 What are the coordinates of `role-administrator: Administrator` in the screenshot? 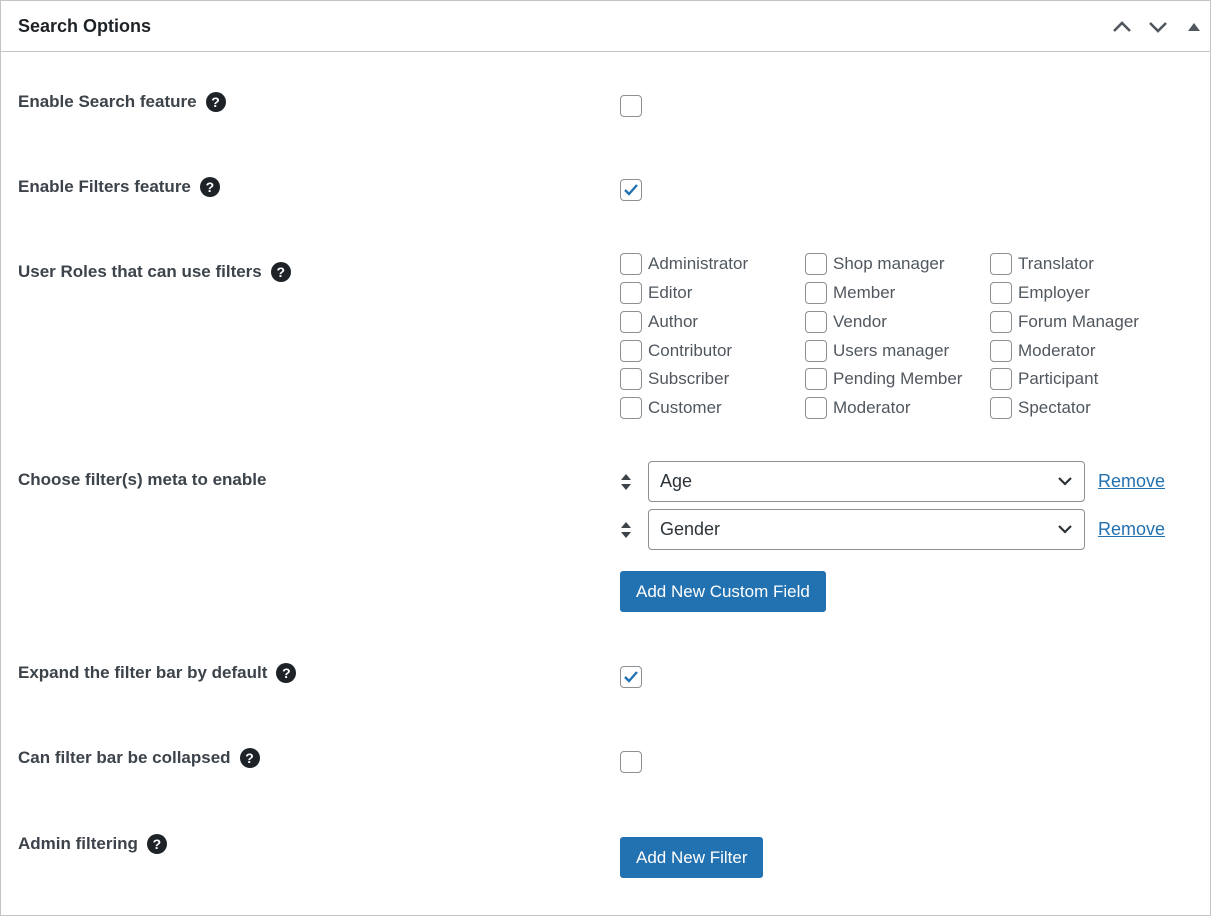 It's located at (684, 264).